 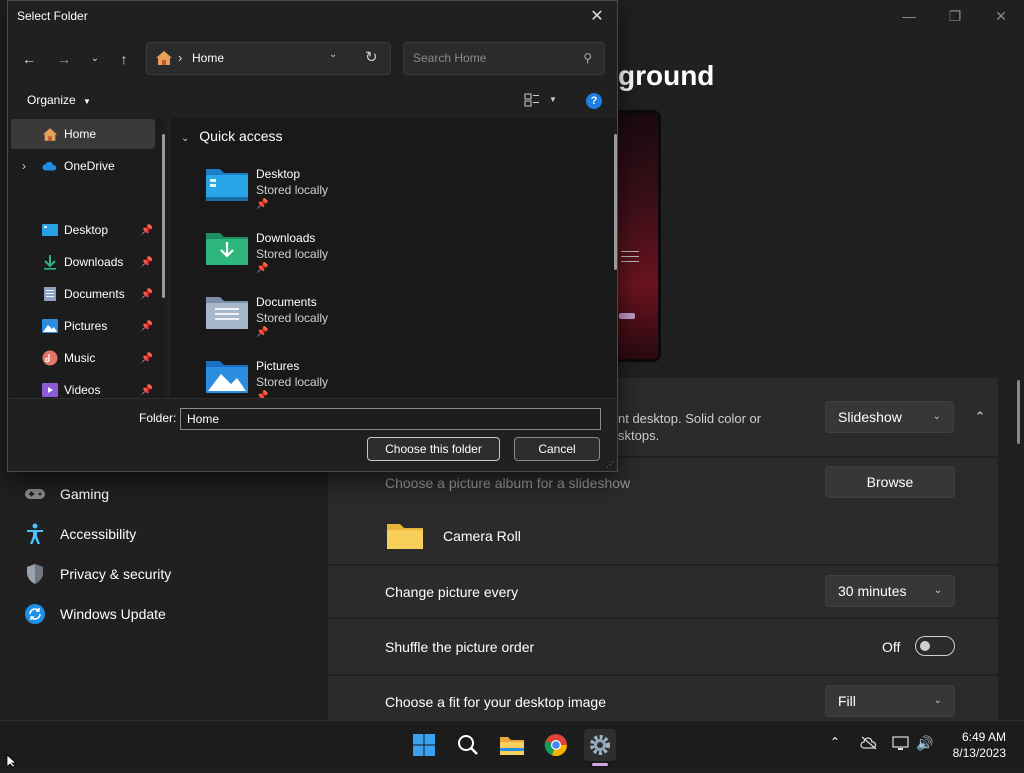 I want to click on collapse-chevron-icon: ⌃, so click(x=980, y=417).